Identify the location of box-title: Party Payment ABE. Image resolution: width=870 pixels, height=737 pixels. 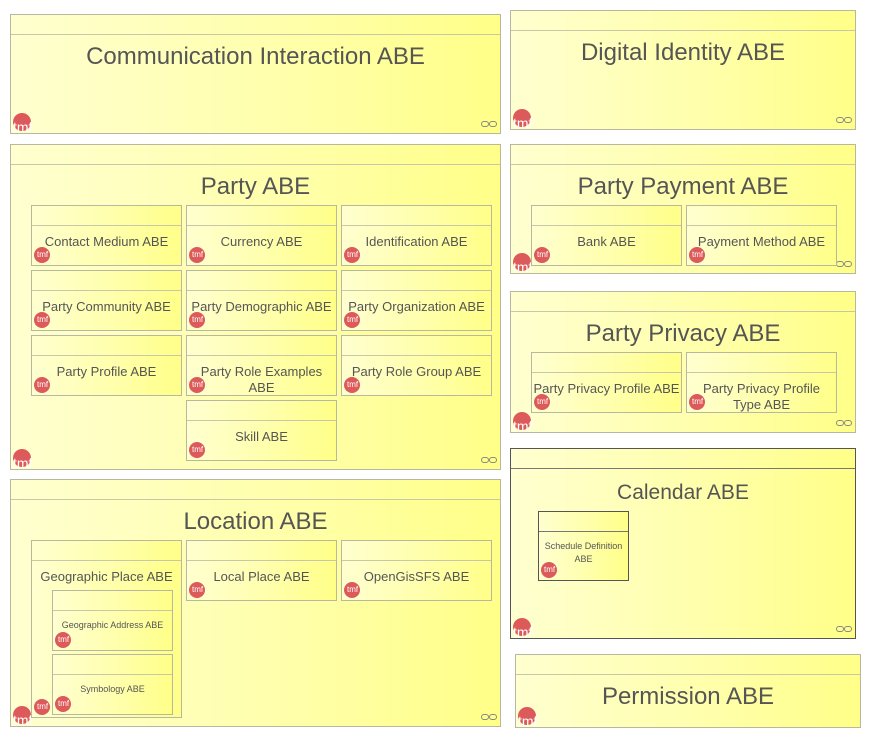
(683, 186).